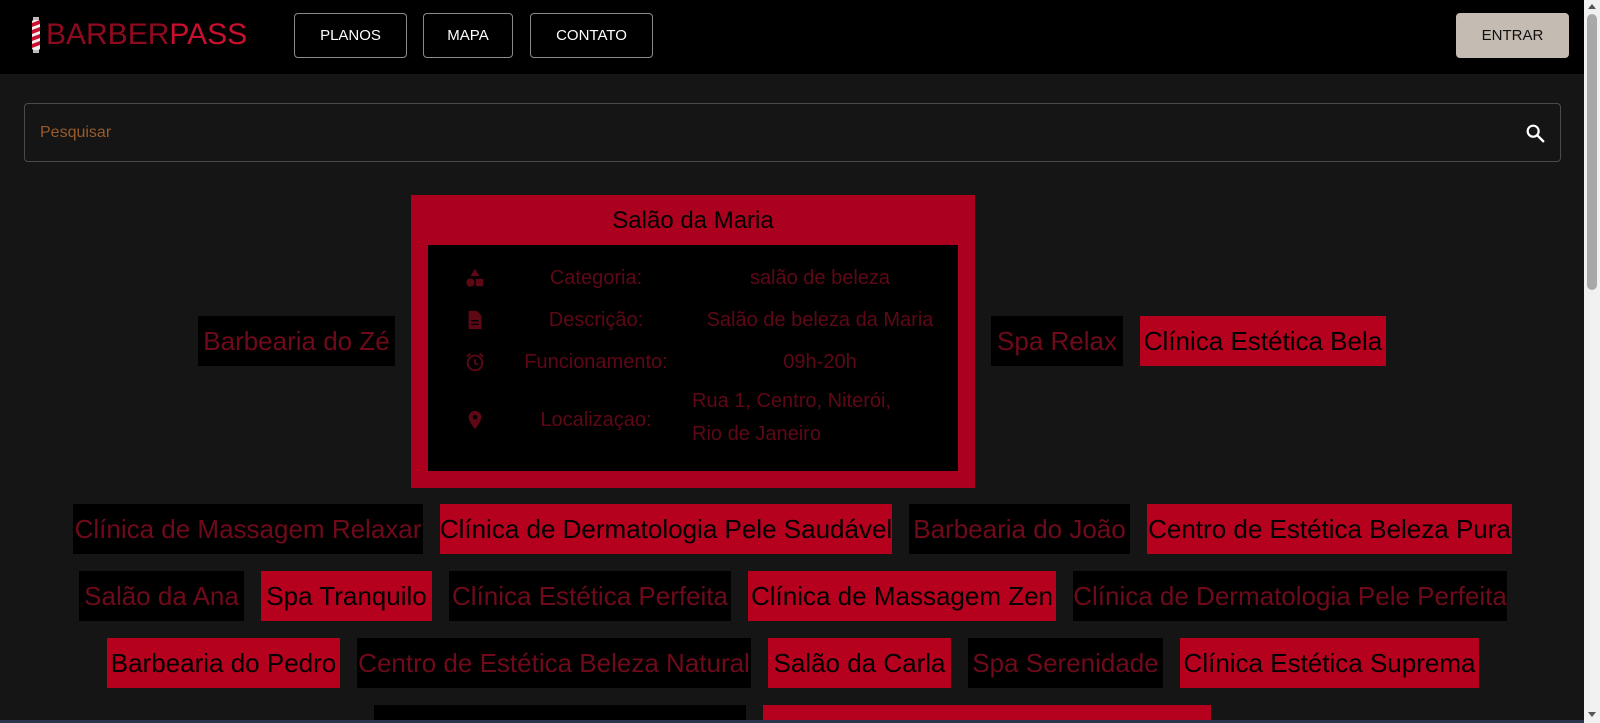  Describe the element at coordinates (596, 362) in the screenshot. I see `detail-label: Funcionamento:` at that location.